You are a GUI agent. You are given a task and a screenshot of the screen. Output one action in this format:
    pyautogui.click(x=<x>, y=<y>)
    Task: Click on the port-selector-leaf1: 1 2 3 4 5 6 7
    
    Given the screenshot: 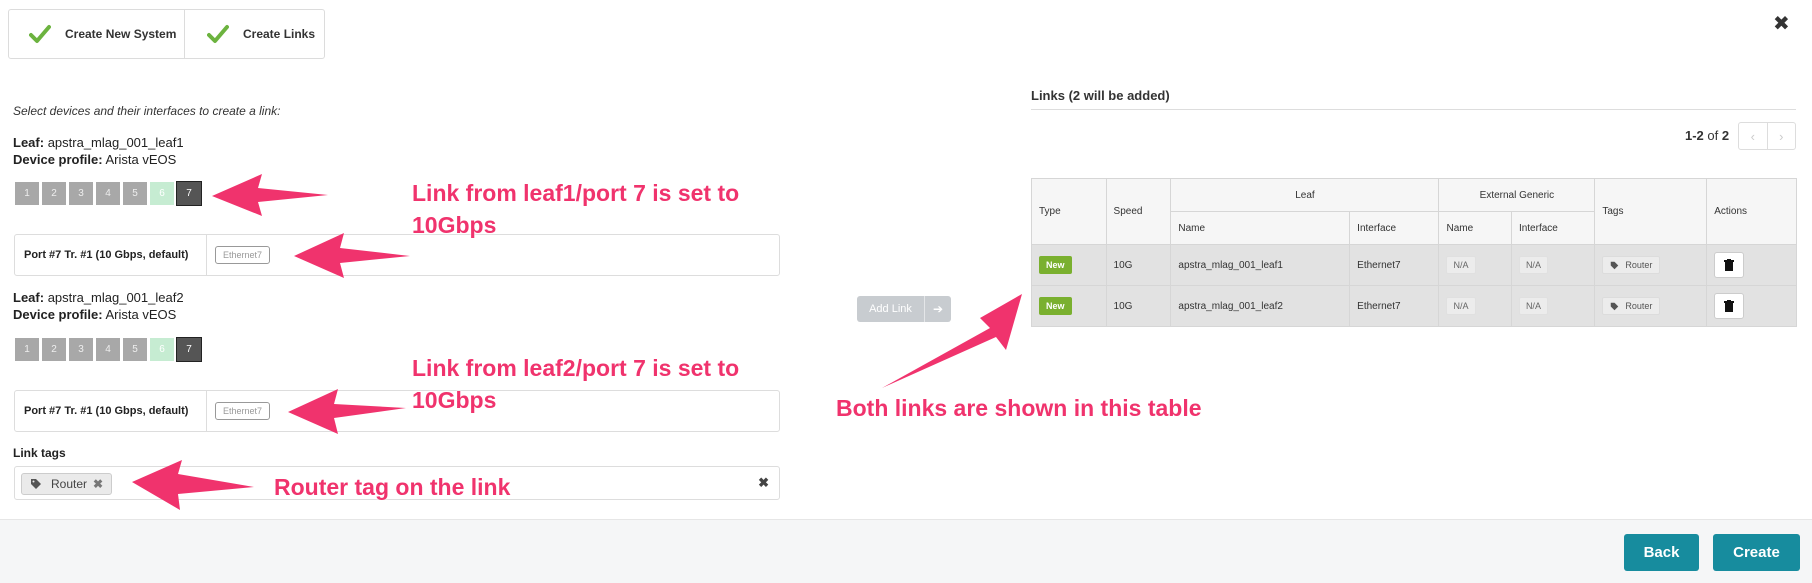 What is the action you would take?
    pyautogui.click(x=108, y=193)
    